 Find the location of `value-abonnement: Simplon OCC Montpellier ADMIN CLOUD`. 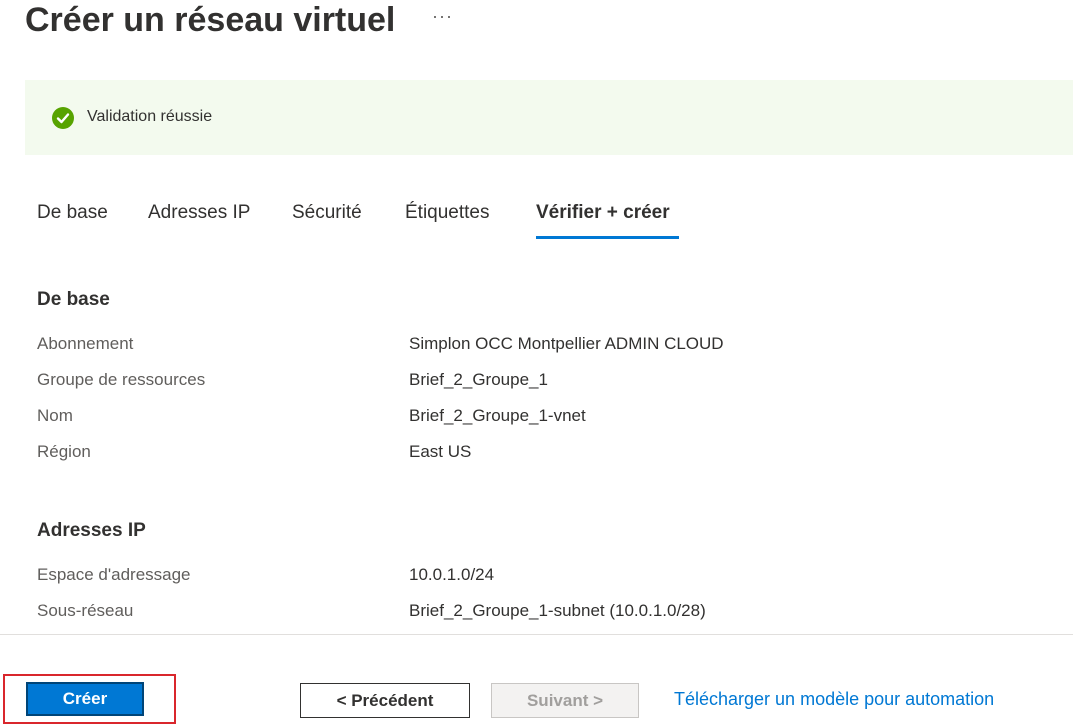

value-abonnement: Simplon OCC Montpellier ADMIN CLOUD is located at coordinates (566, 343).